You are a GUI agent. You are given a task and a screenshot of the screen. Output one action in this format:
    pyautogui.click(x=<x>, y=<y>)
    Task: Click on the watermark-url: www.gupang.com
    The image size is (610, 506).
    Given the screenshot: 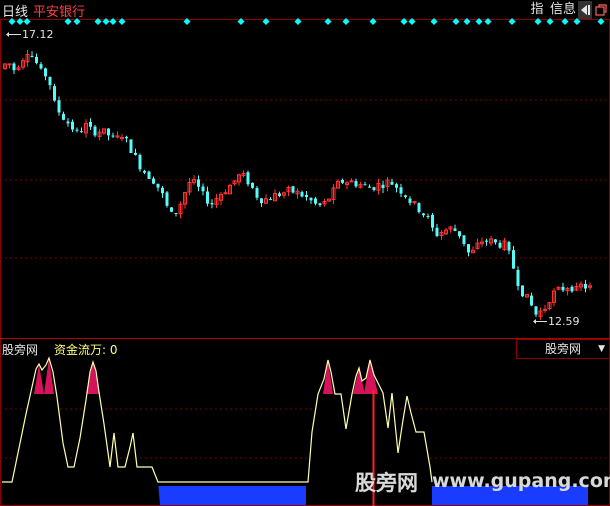 What is the action you would take?
    pyautogui.click(x=521, y=481)
    